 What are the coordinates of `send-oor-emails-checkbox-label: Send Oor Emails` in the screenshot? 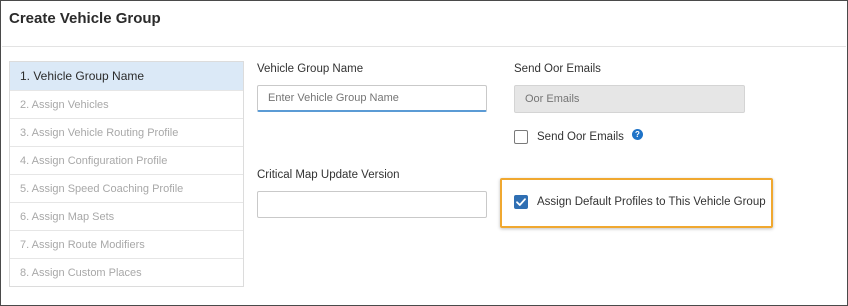 It's located at (580, 137).